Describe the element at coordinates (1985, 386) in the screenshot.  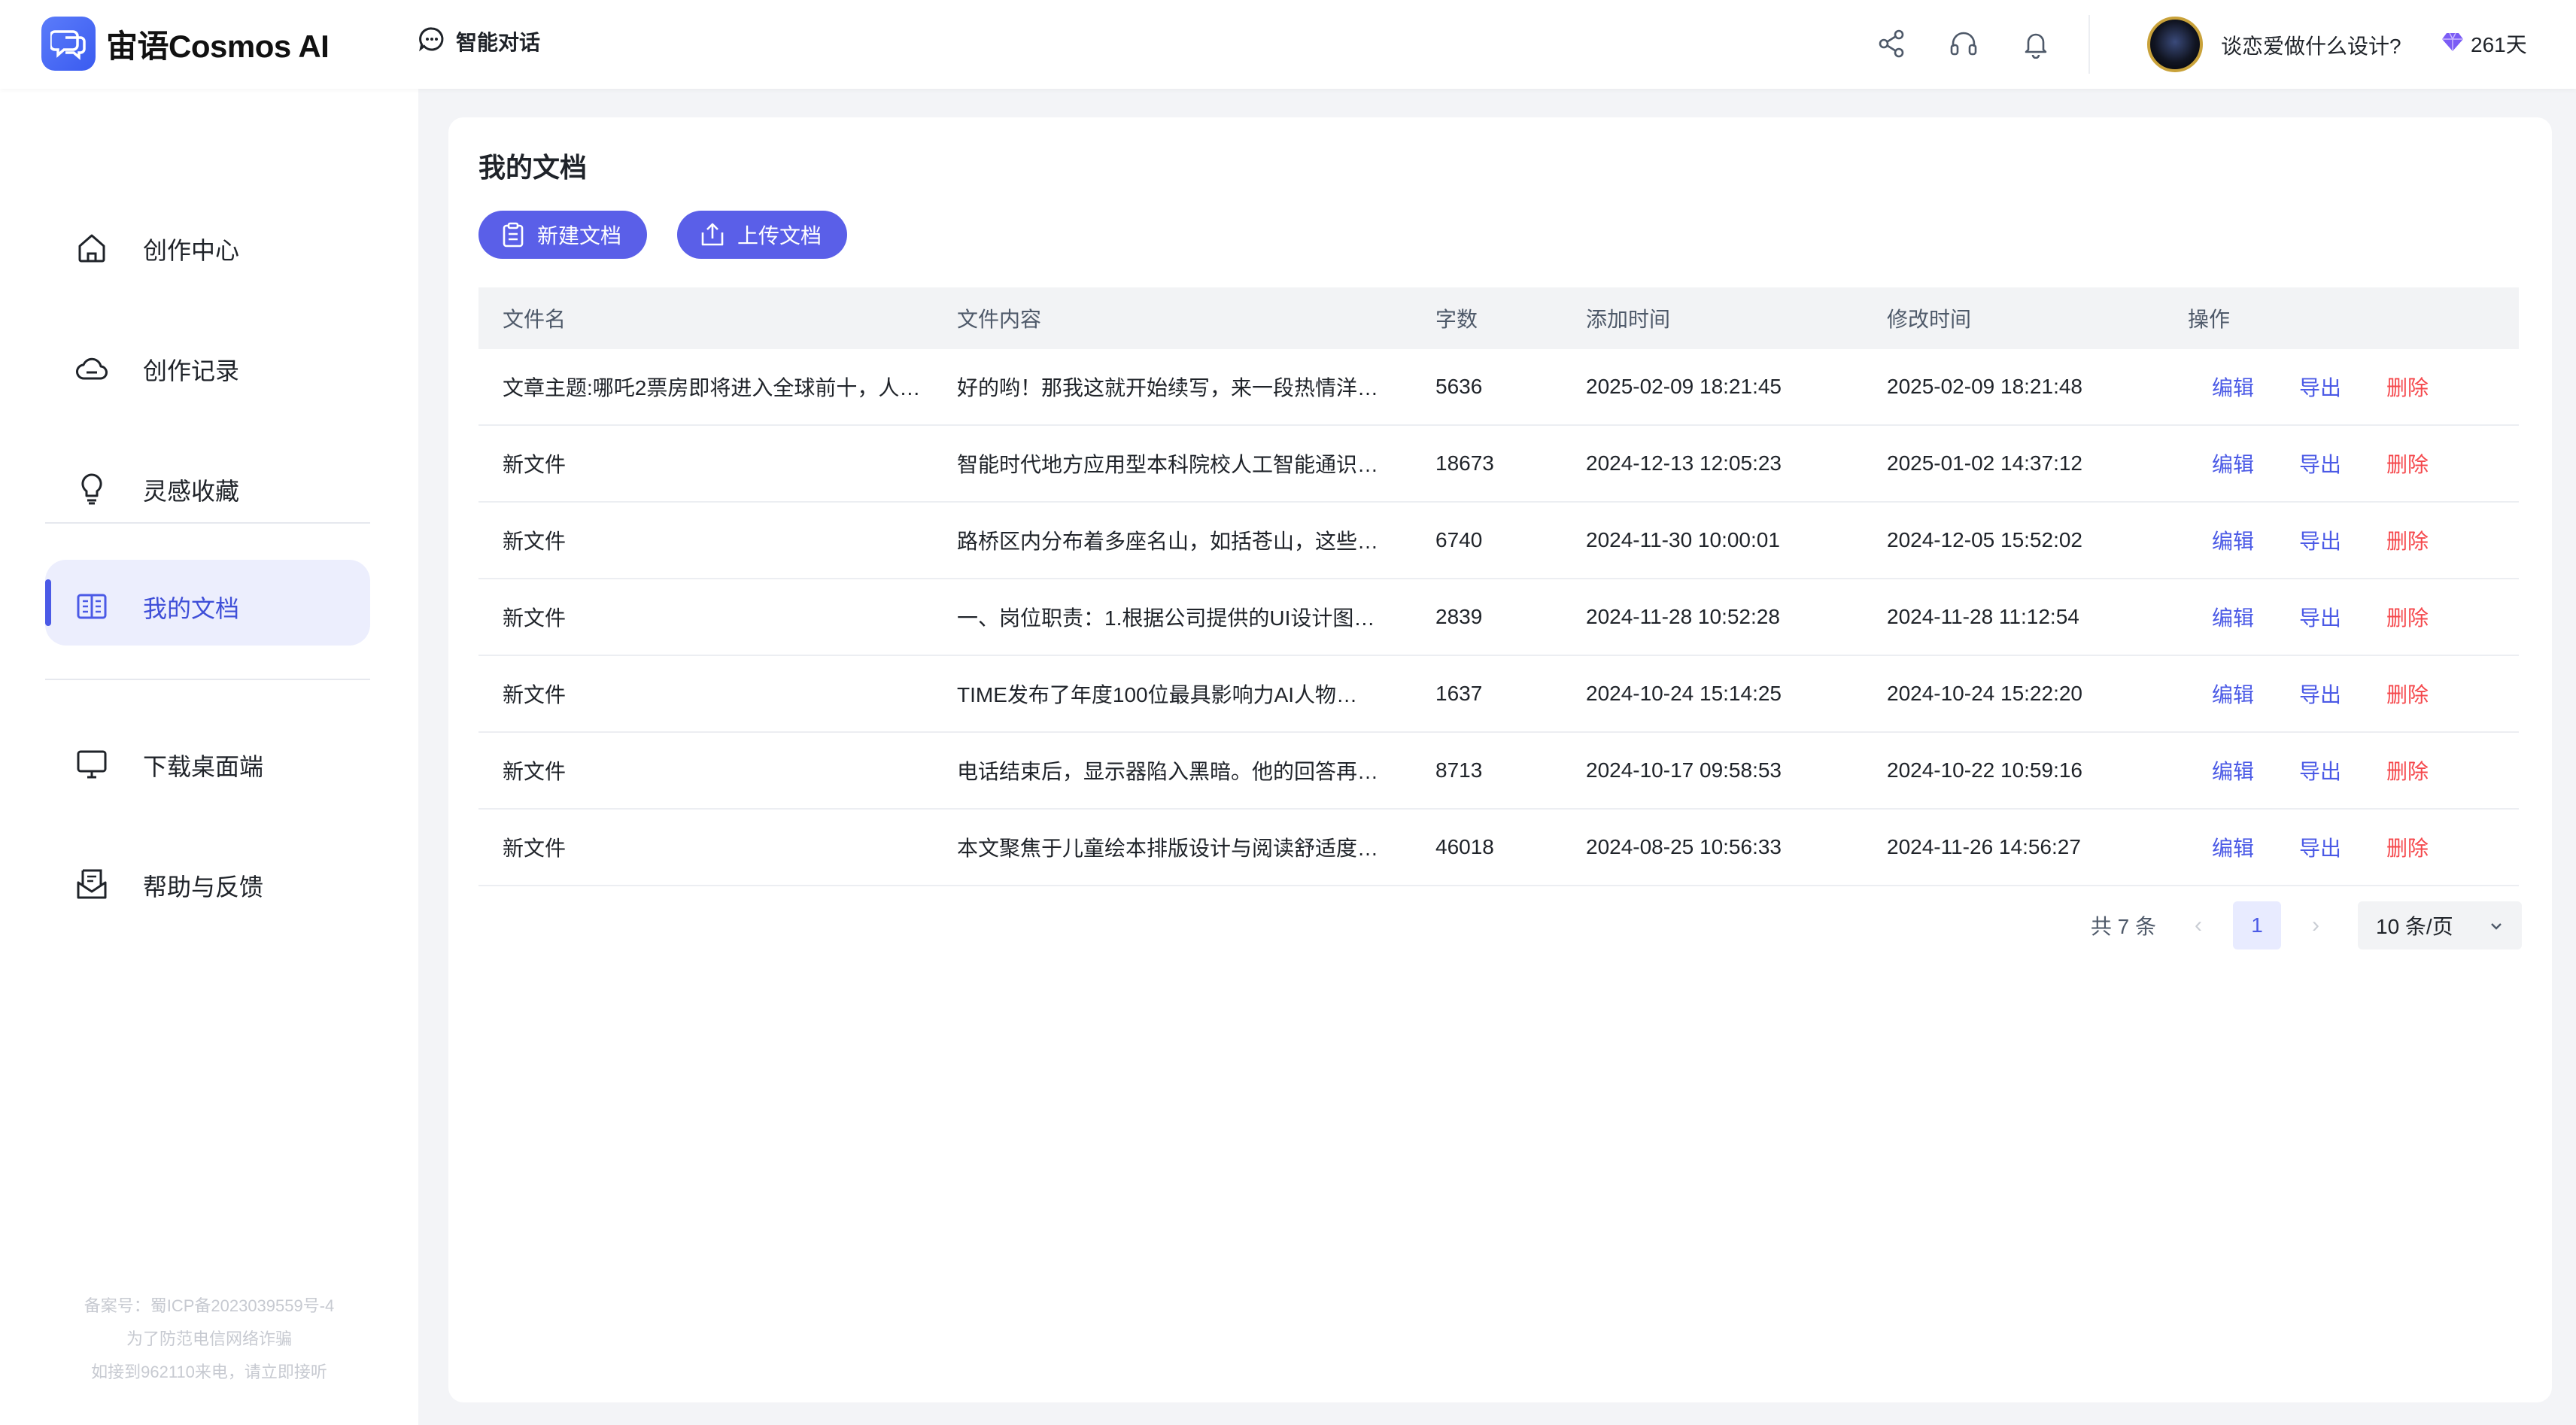
I see `cell-modified-time: 2025-02-09 18:21:48` at that location.